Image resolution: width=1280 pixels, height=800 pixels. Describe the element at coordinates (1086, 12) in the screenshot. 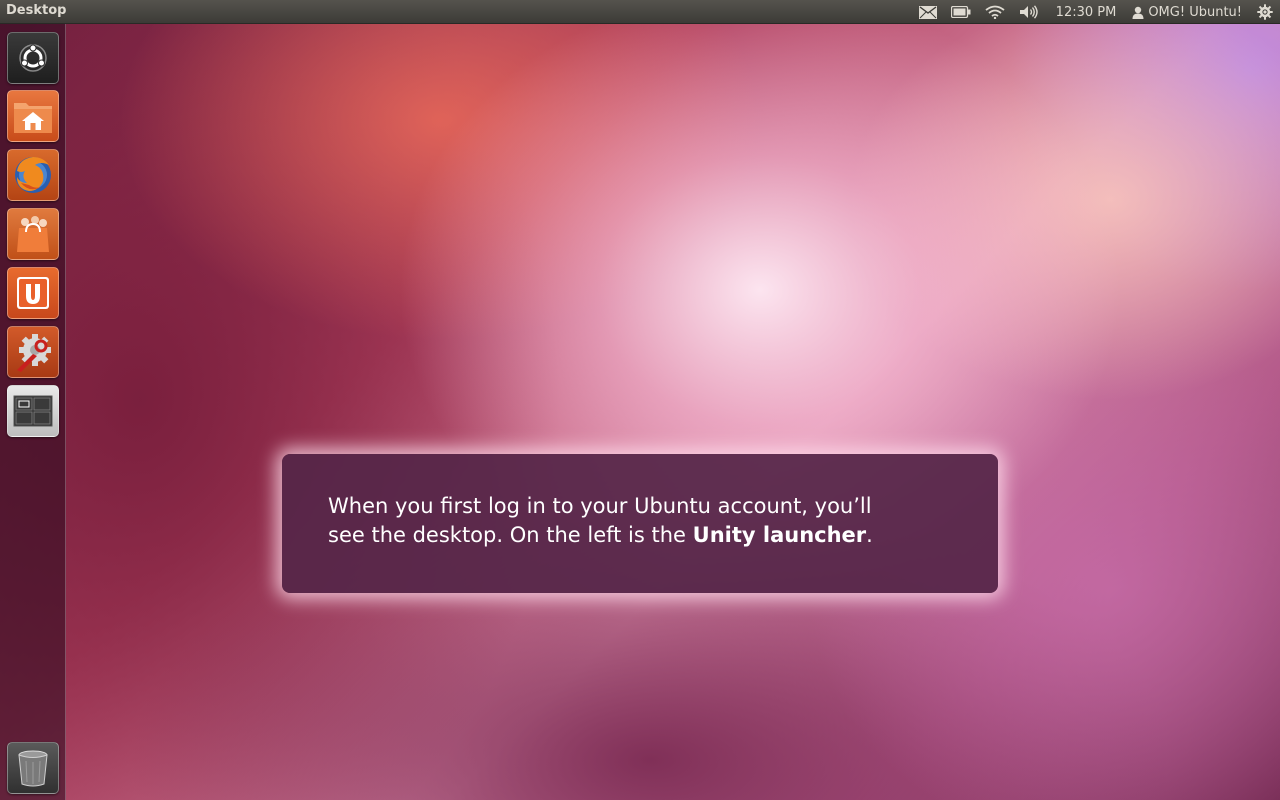

I see `clock: 12:30 PM` at that location.